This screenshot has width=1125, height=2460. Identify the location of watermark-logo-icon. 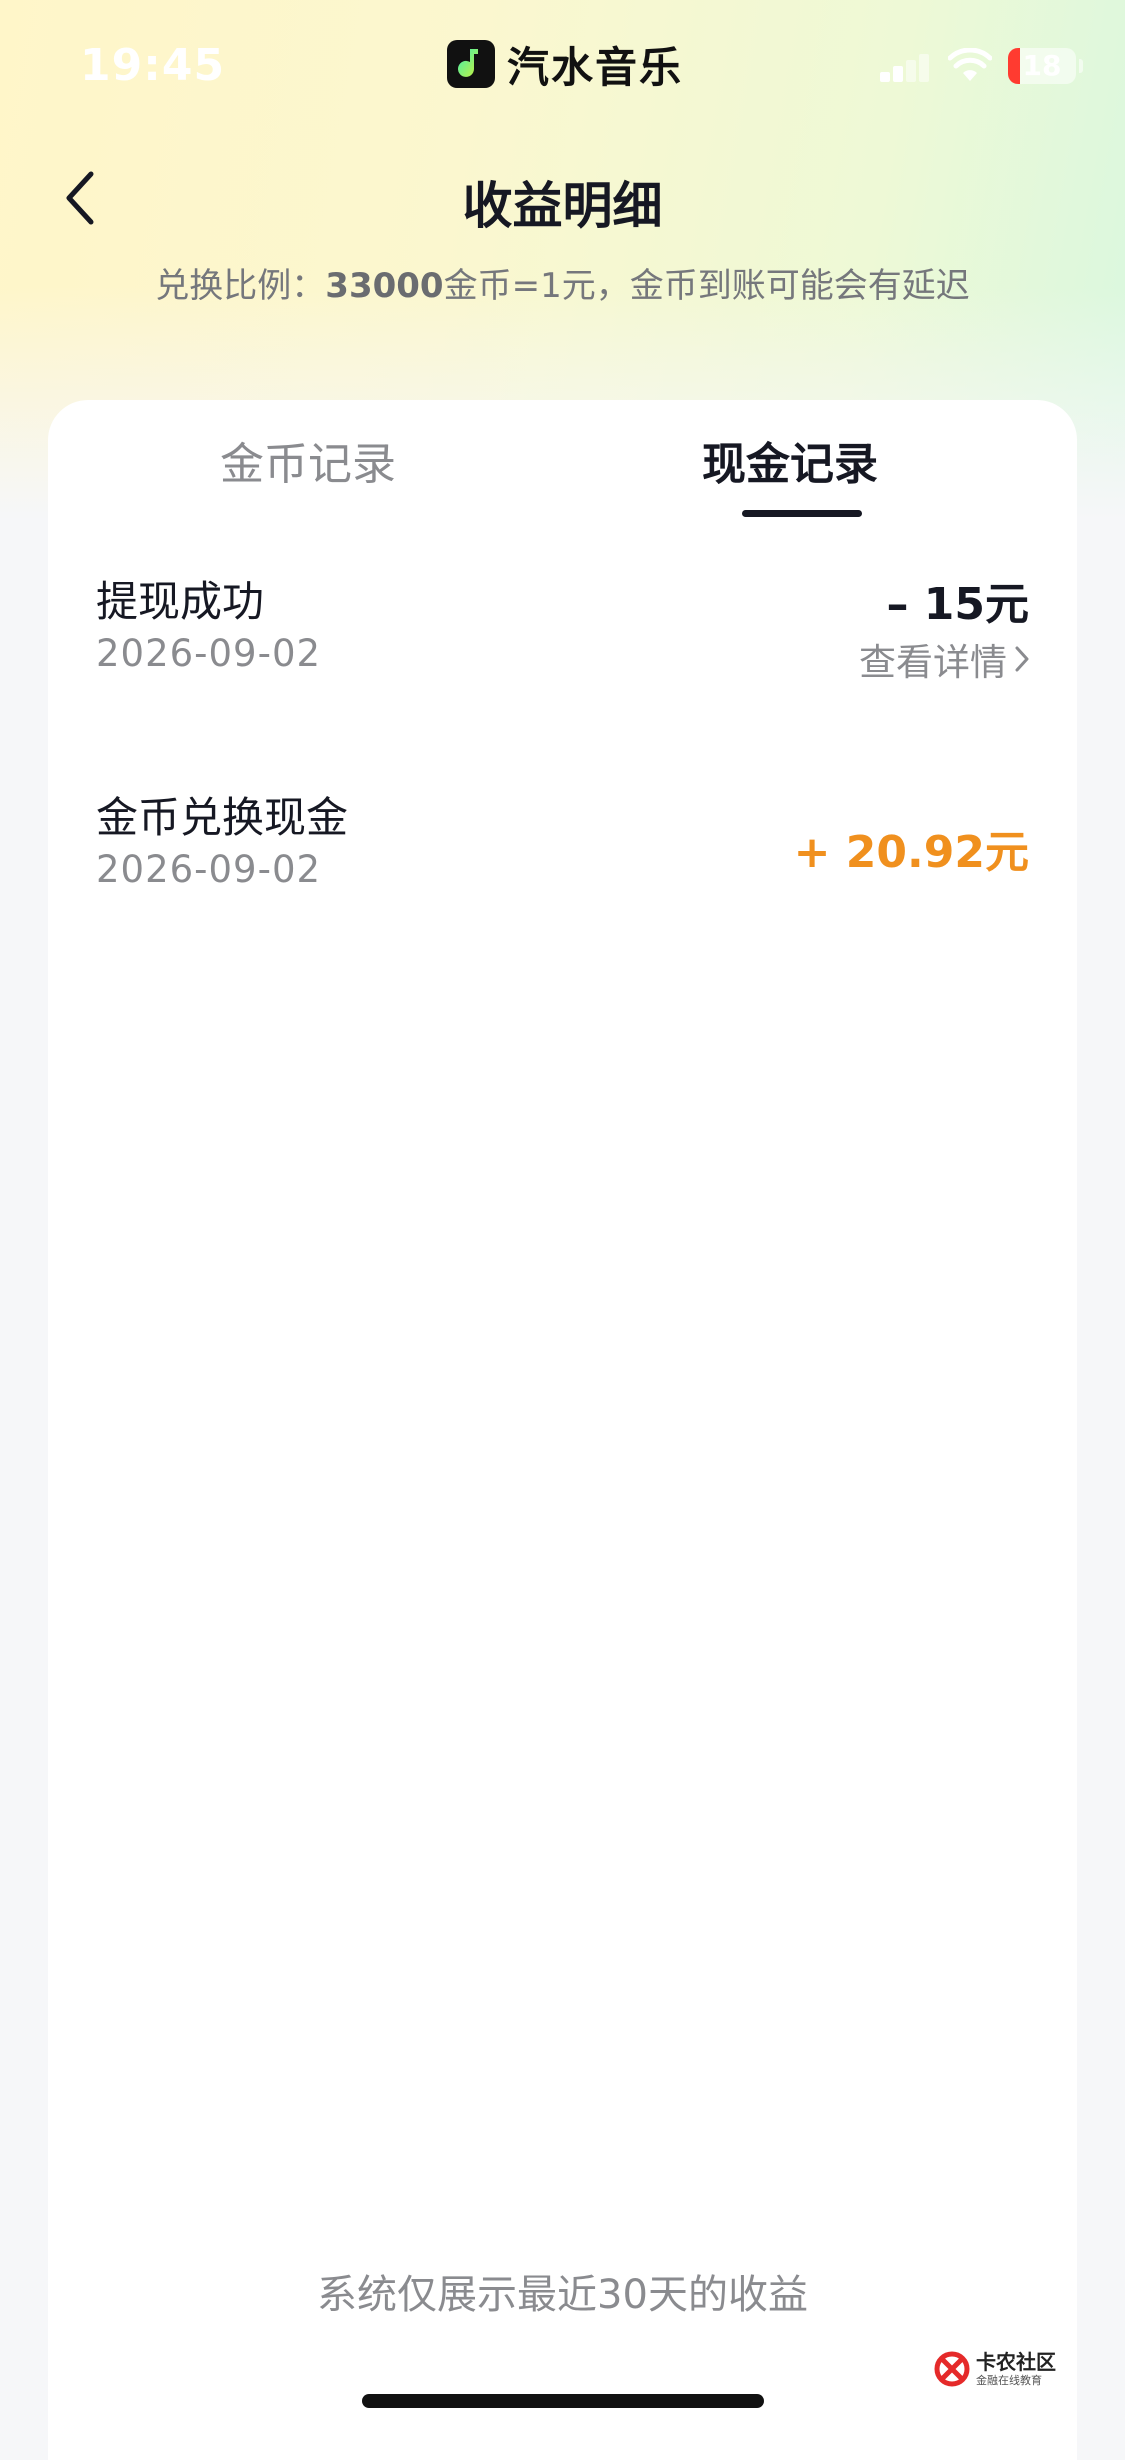
(952, 2369).